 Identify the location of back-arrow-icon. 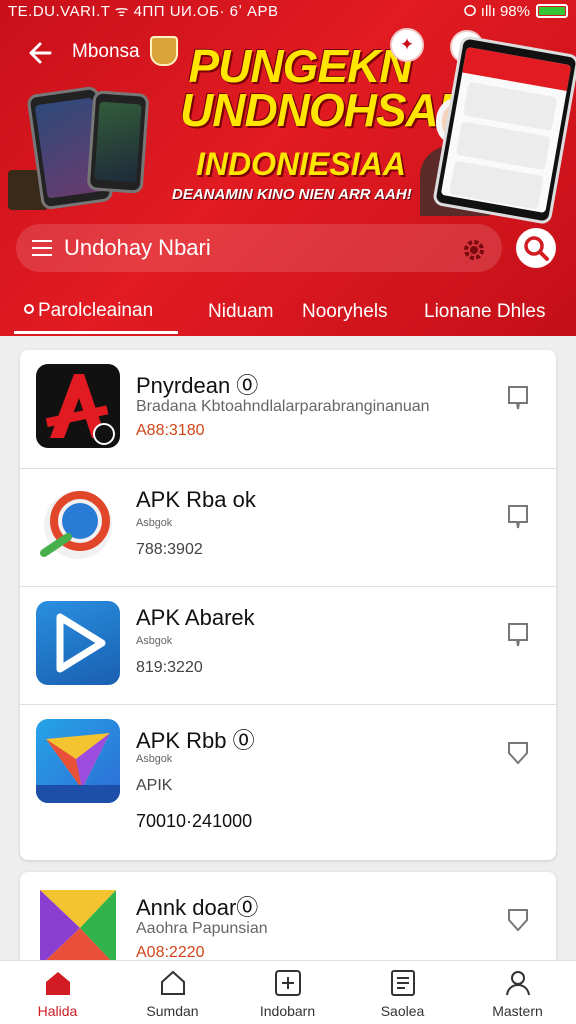
(41, 53).